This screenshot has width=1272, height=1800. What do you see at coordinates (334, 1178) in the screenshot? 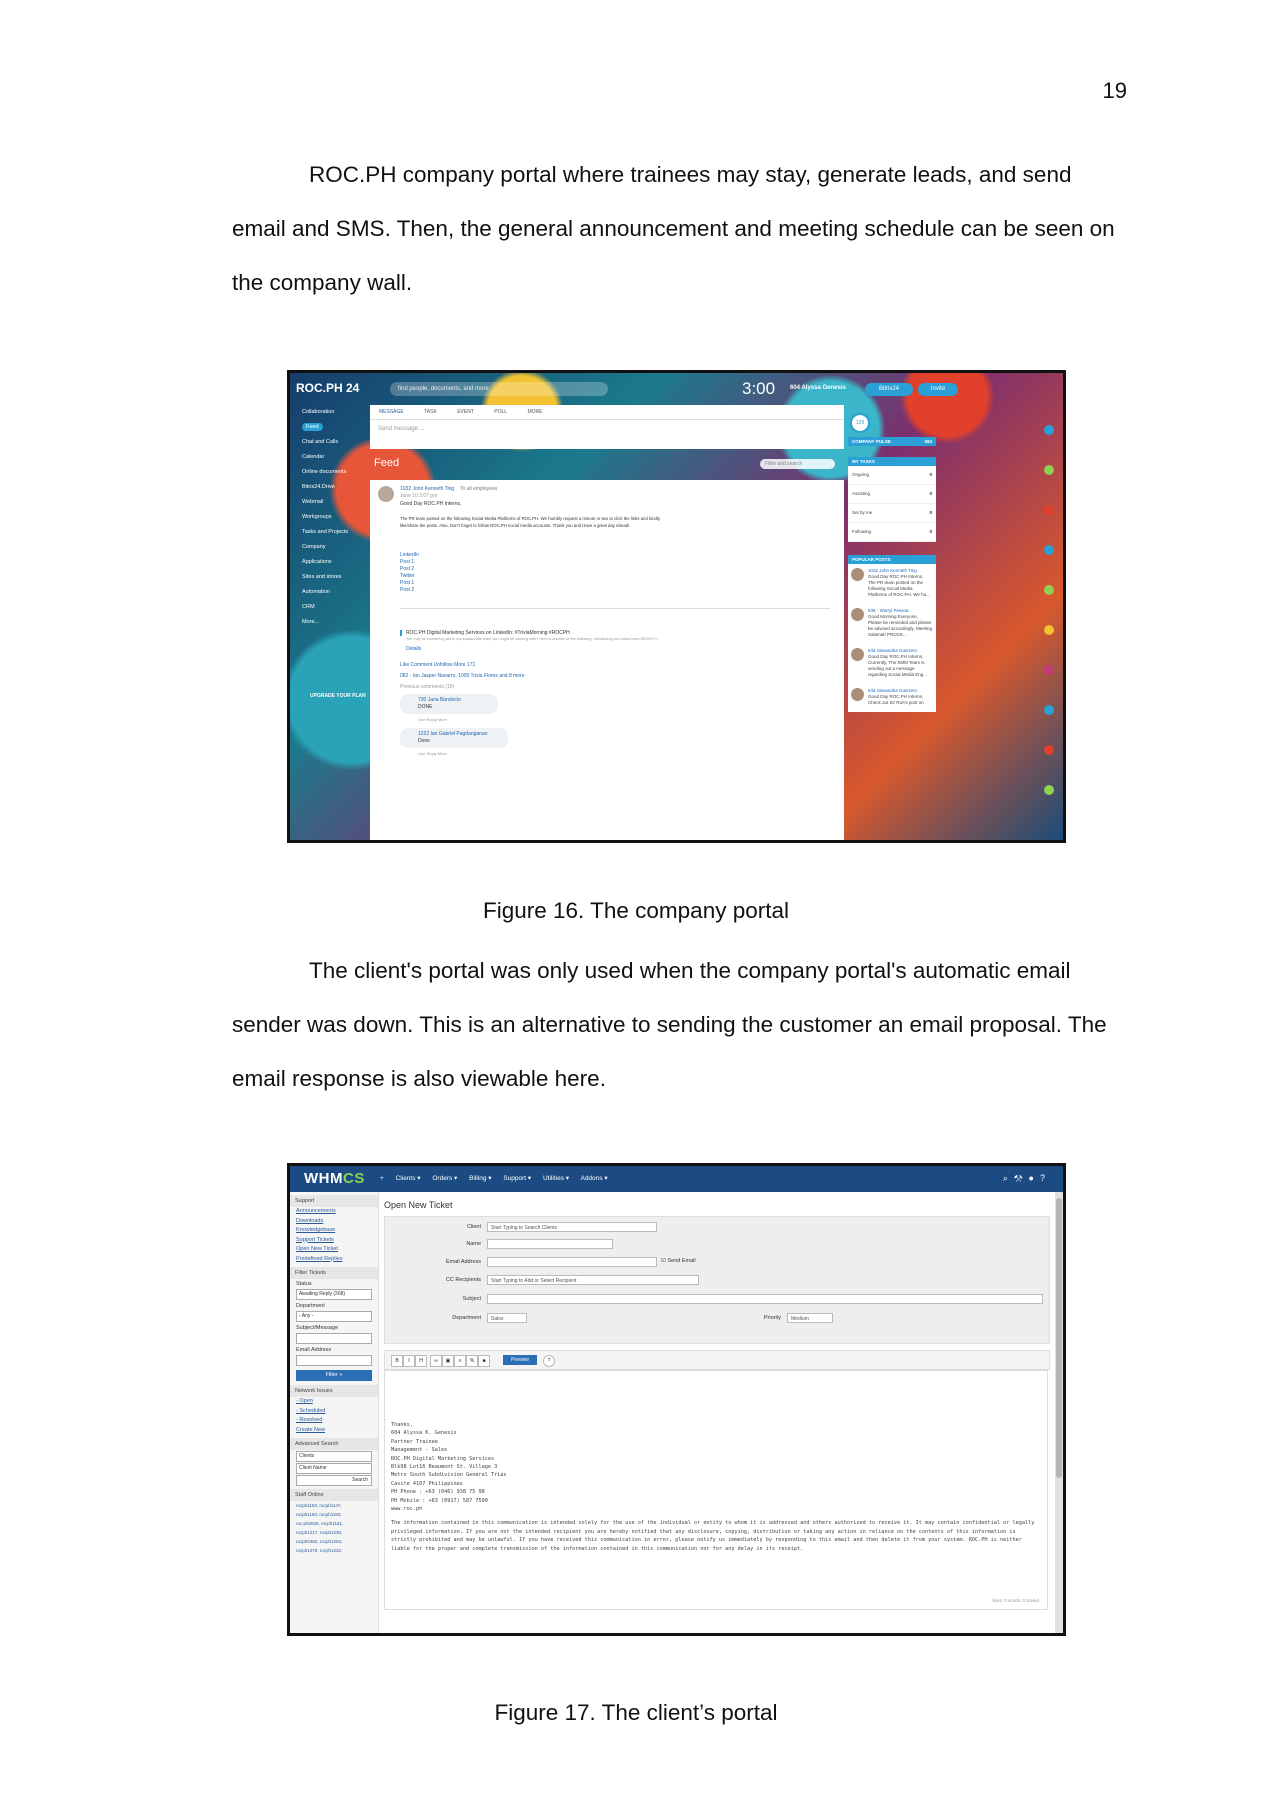
I see `whmcs-logo: WHMCS` at bounding box center [334, 1178].